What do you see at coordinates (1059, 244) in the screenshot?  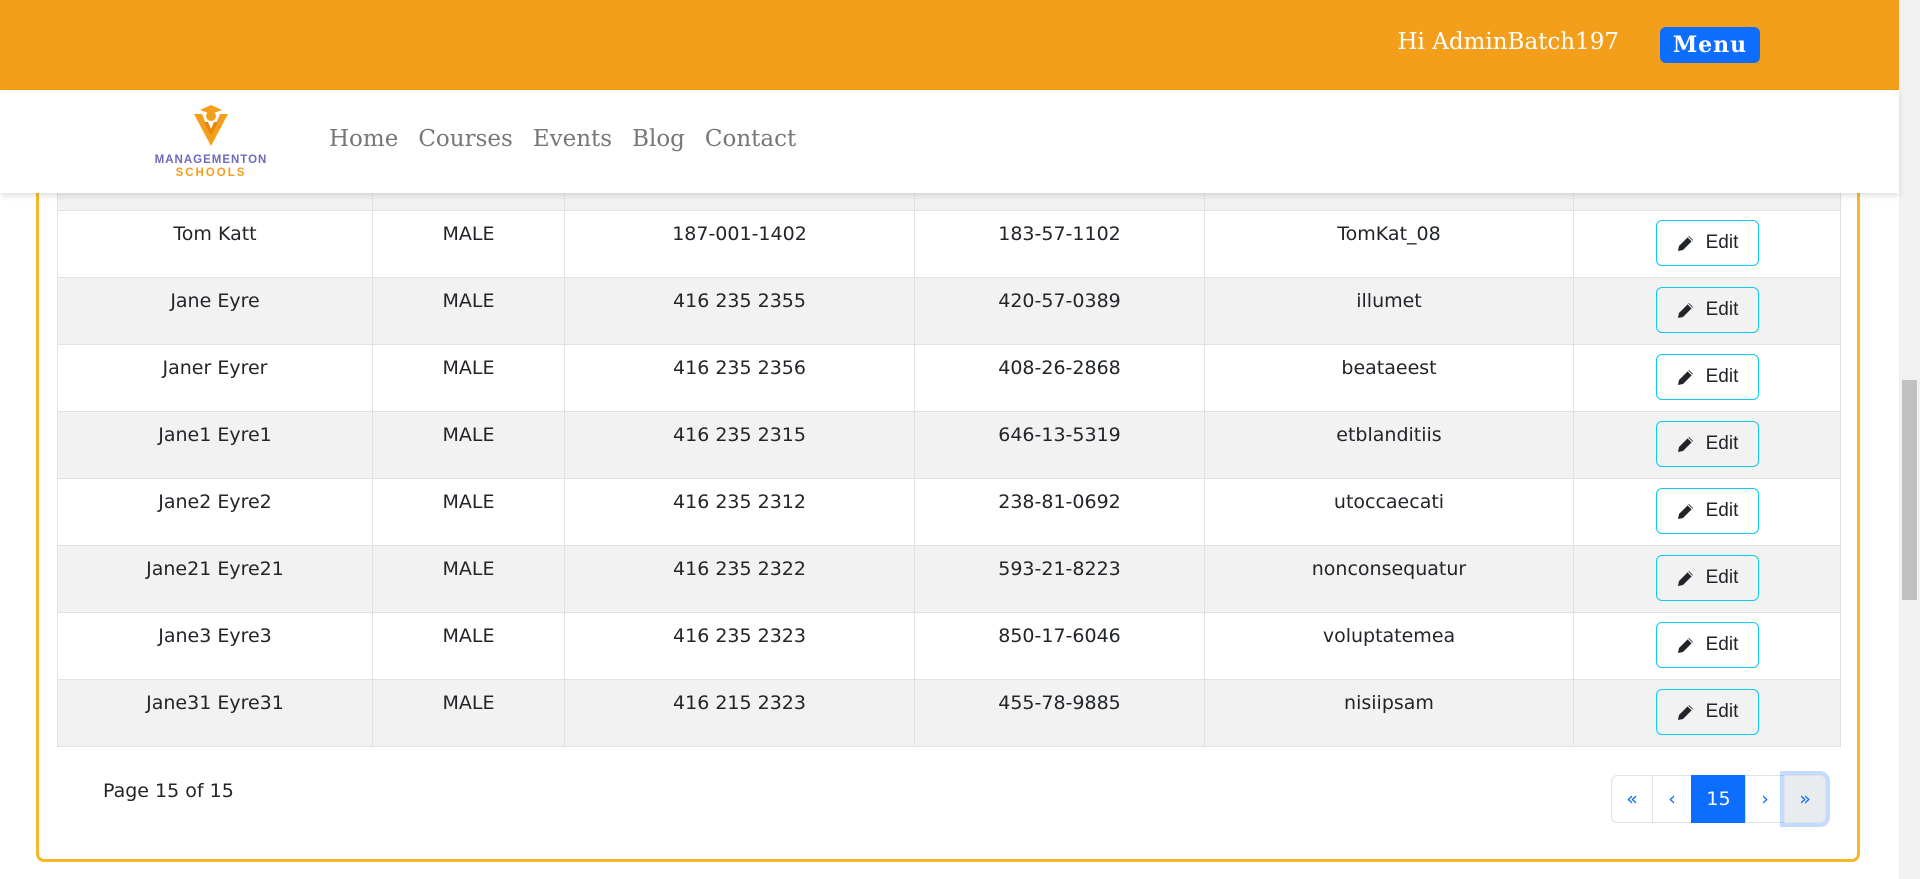 I see `cell-ssn: 183-57-1102` at bounding box center [1059, 244].